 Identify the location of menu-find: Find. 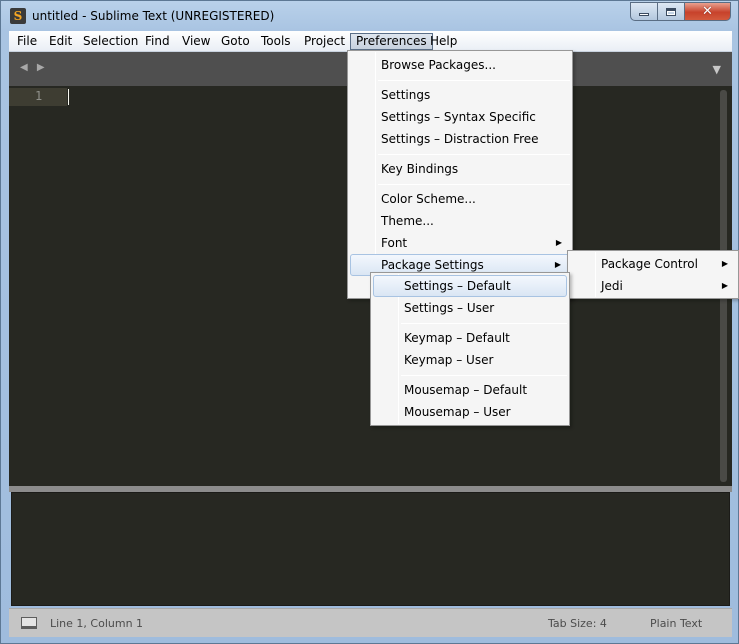
(157, 41).